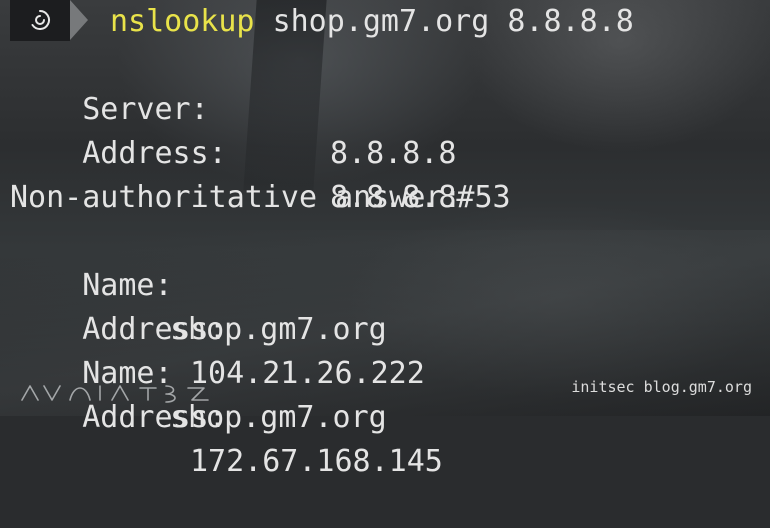 This screenshot has height=528, width=770. I want to click on record-address-line: Address: 104.21.26.222, so click(217, 327).